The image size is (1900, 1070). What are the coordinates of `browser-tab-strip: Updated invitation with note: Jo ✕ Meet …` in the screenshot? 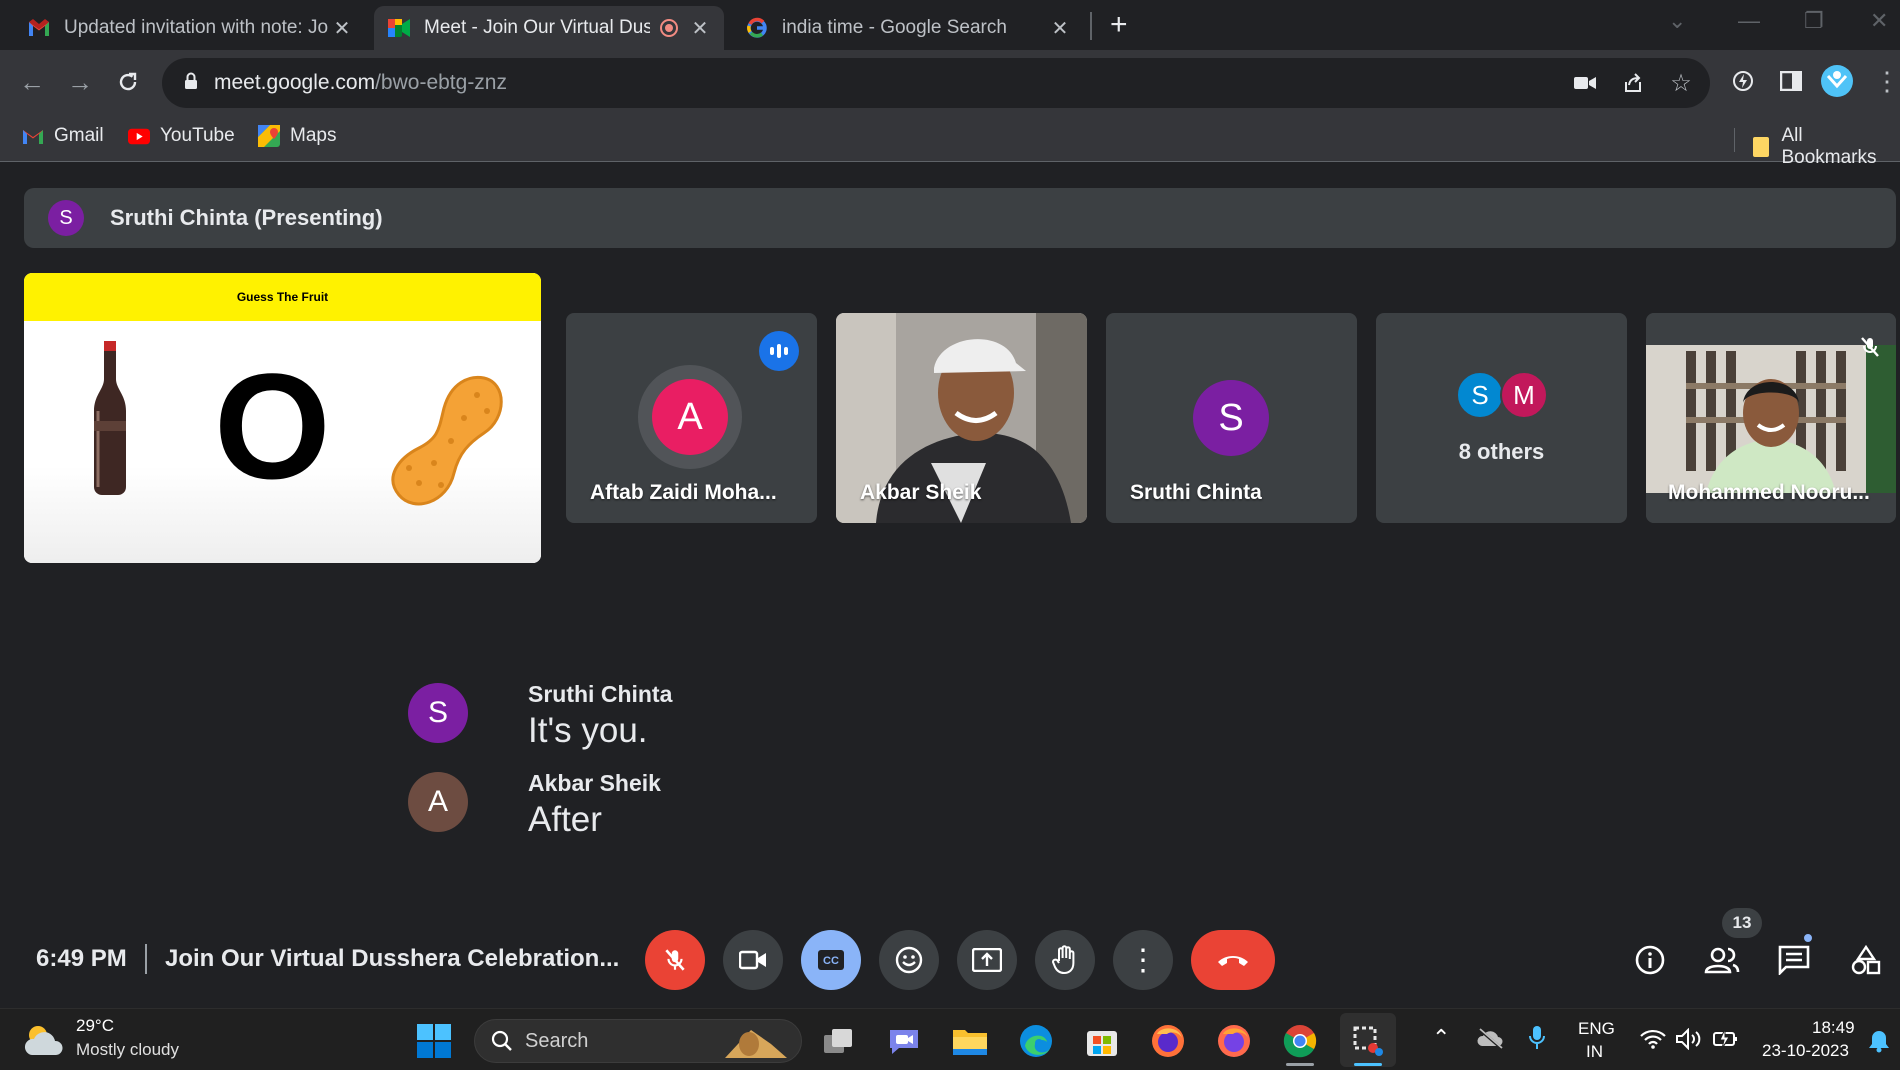 It's located at (950, 25).